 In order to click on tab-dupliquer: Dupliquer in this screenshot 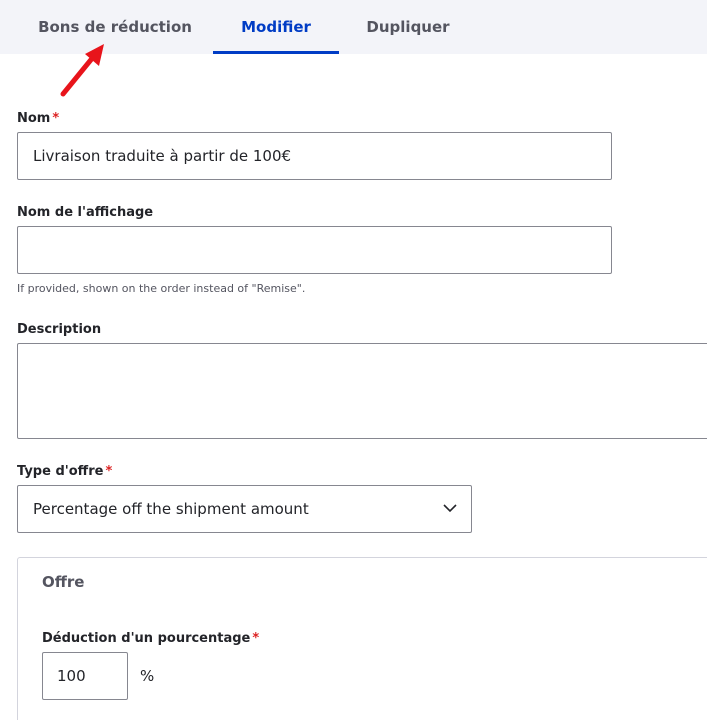, I will do `click(408, 27)`.